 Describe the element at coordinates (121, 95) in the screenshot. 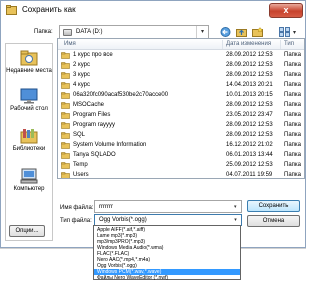

I see `row-name: 06a320fc090acaf530be2c70acce00` at that location.